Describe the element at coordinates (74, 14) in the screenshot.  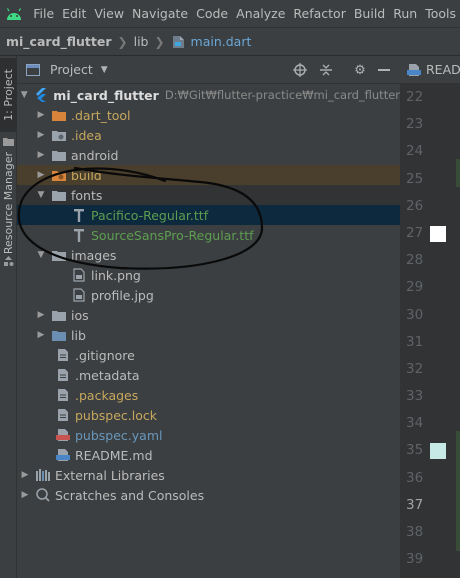
I see `menu-edit: Edit` at that location.